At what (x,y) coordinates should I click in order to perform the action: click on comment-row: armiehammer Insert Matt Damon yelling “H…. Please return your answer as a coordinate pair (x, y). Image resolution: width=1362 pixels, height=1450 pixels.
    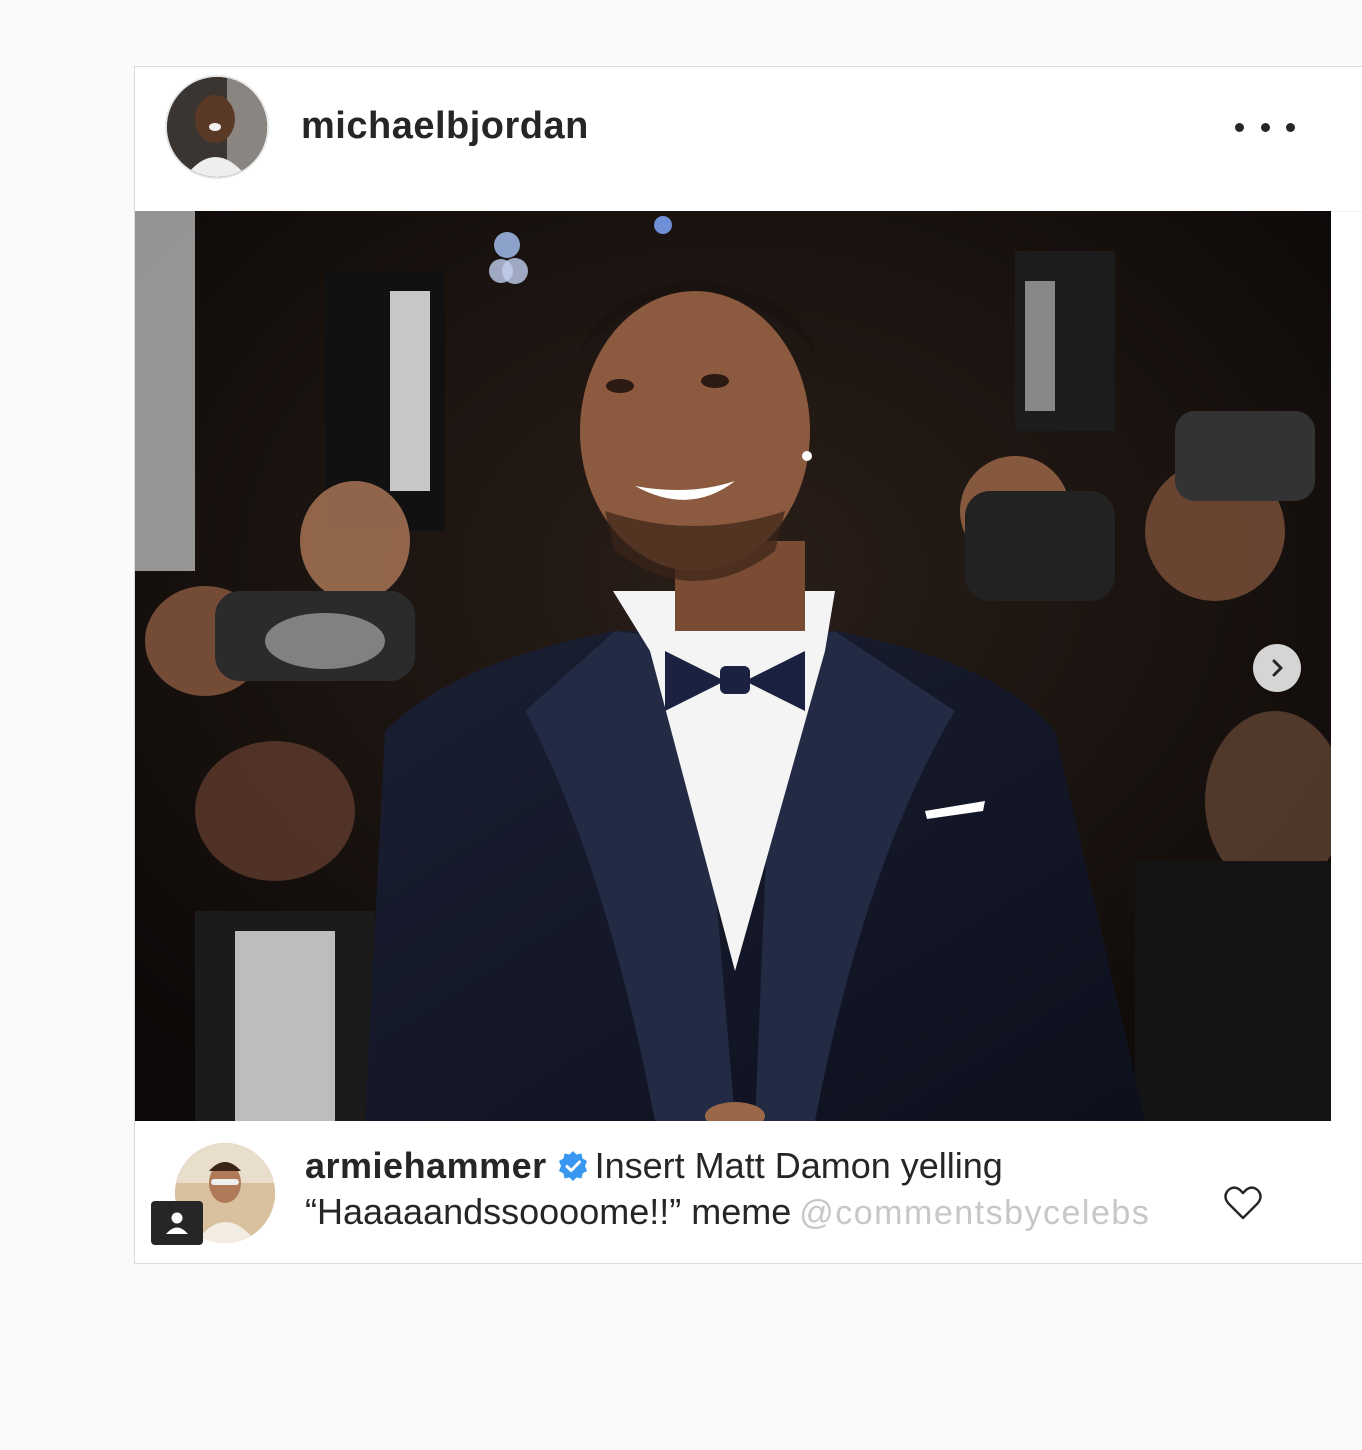
    Looking at the image, I should click on (748, 1193).